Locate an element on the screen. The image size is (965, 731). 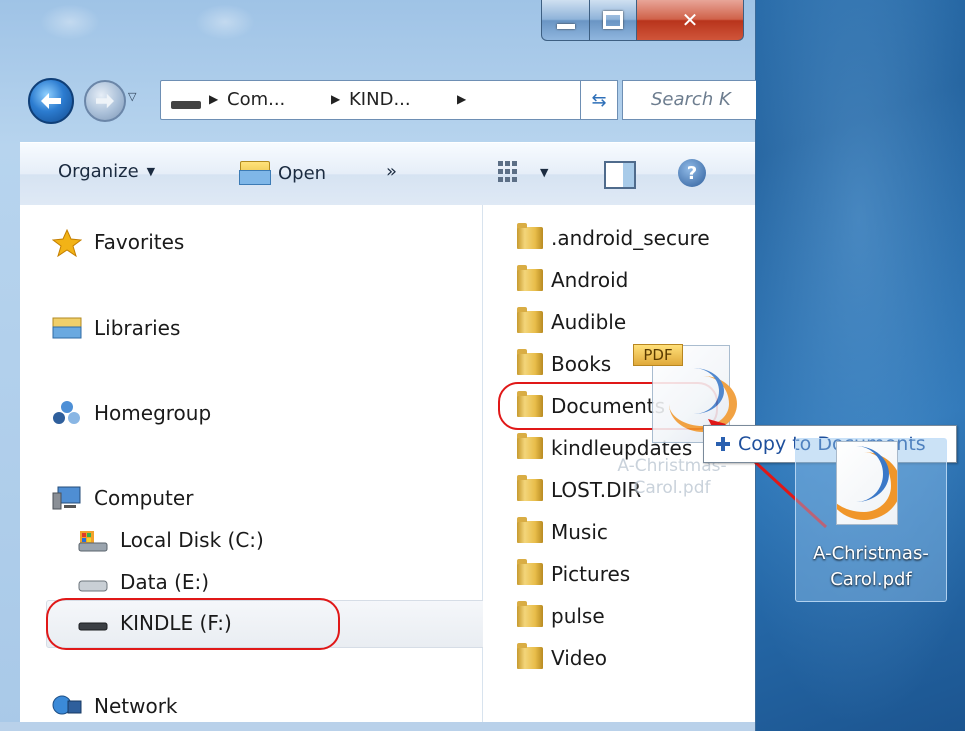
drag-arrow is located at coordinates (768, 474).